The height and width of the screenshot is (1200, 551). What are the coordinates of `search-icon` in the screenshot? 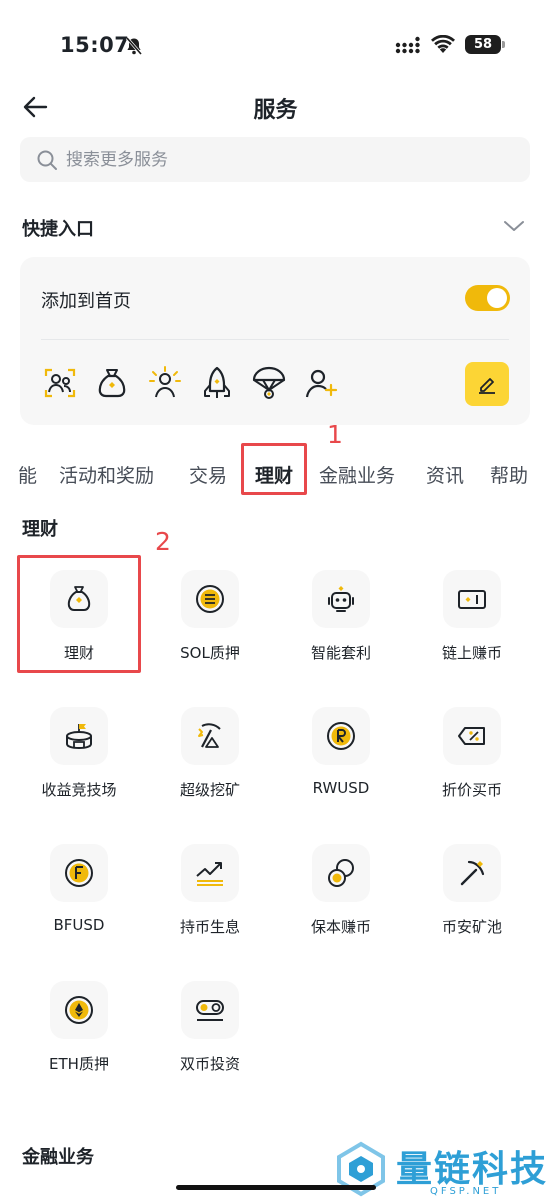 It's located at (47, 160).